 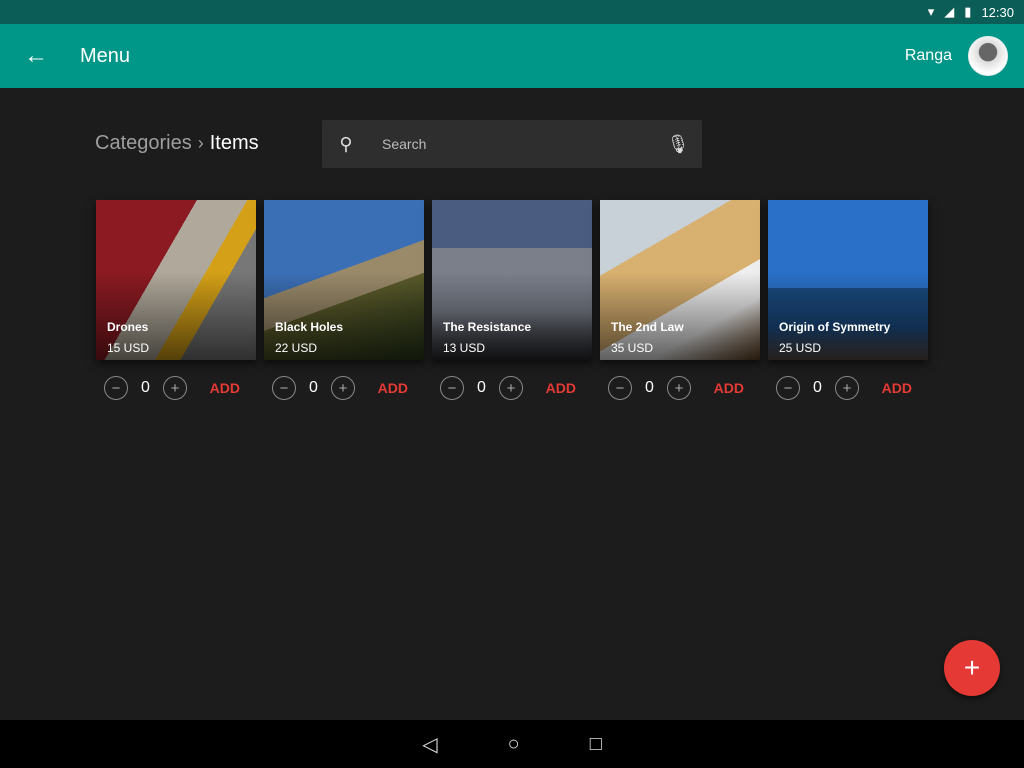 What do you see at coordinates (344, 280) in the screenshot?
I see `item-card: Black Holes 22 USD` at bounding box center [344, 280].